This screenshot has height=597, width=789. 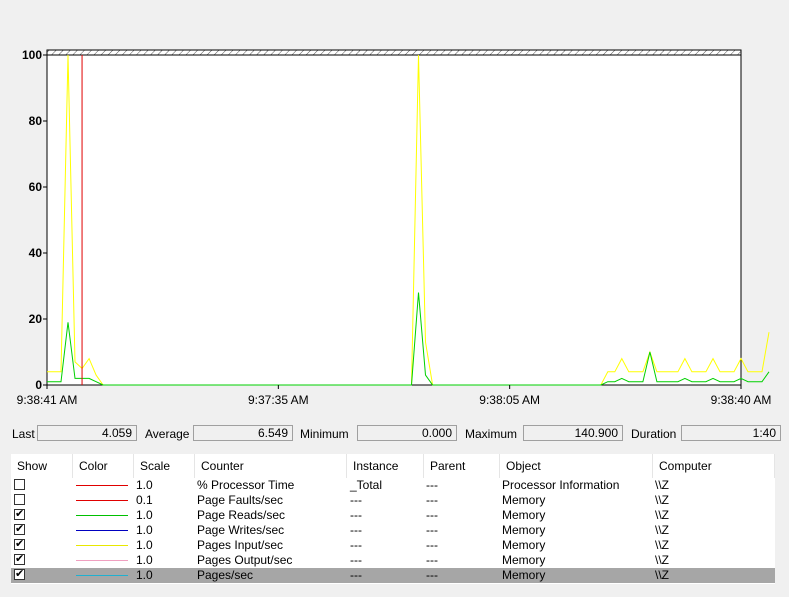 I want to click on instance-cell: _Total, so click(x=366, y=485).